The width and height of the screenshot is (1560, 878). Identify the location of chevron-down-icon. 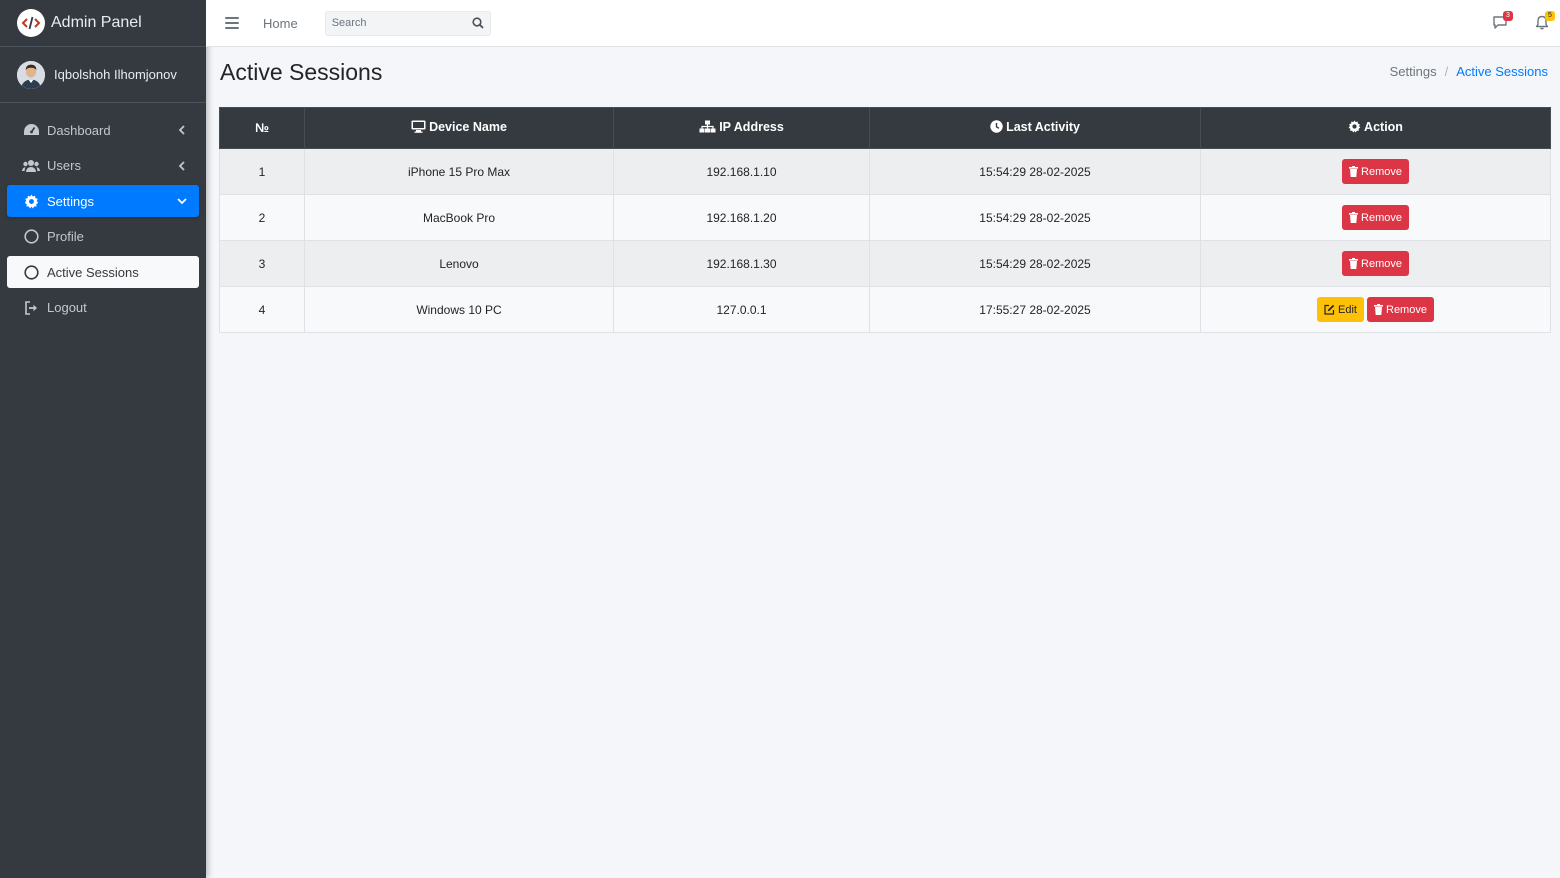
(182, 201).